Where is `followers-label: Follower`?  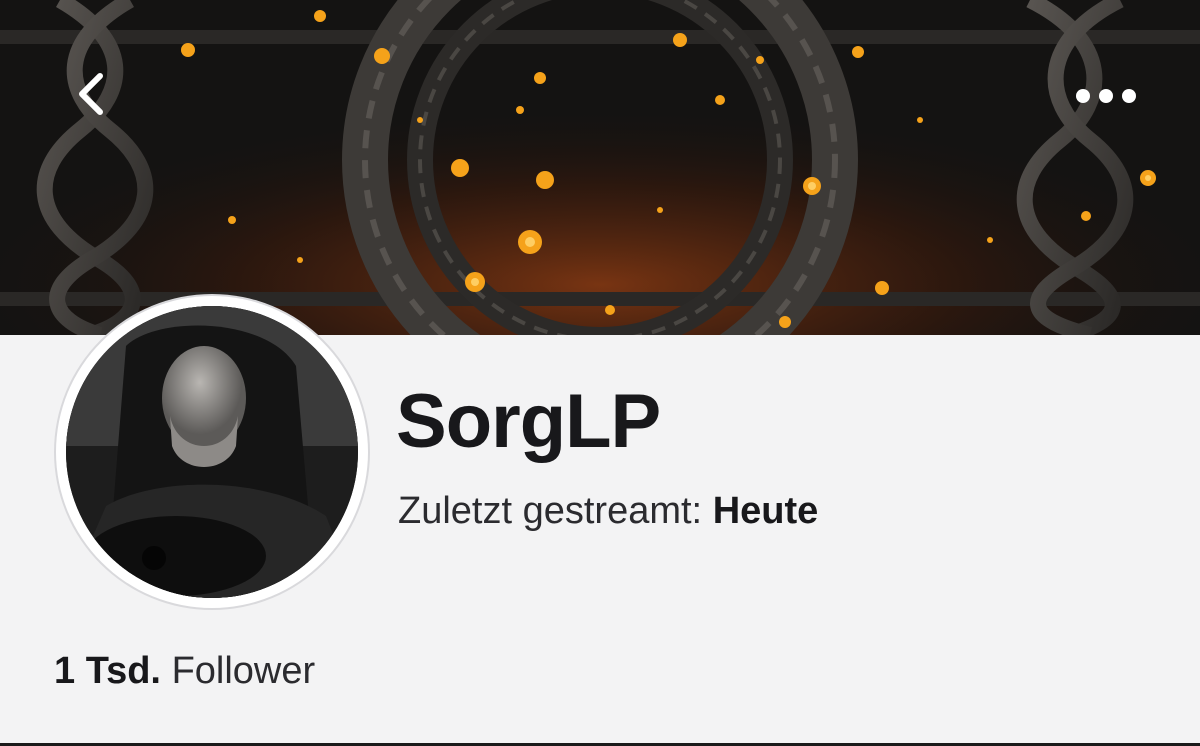
followers-label: Follower is located at coordinates (243, 671).